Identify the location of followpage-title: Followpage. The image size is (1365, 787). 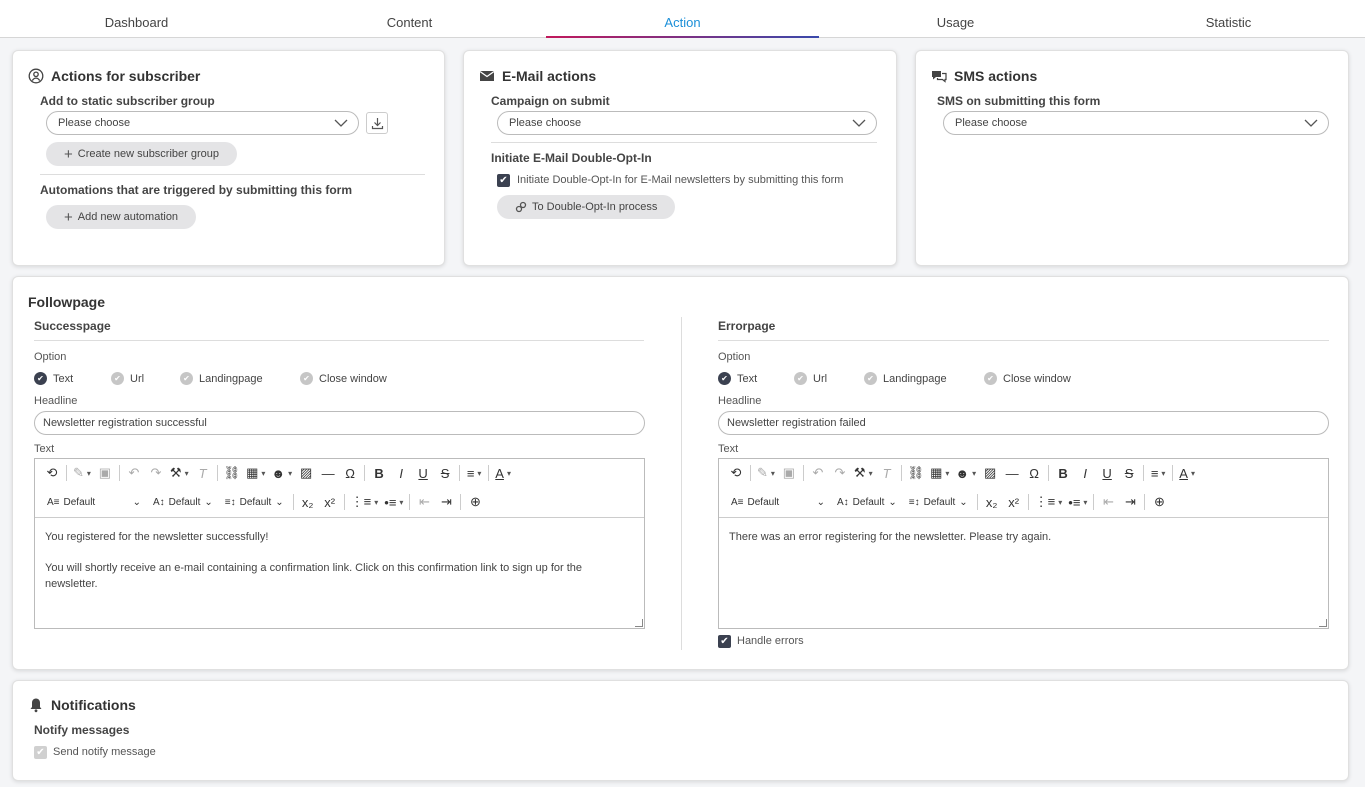
(66, 302).